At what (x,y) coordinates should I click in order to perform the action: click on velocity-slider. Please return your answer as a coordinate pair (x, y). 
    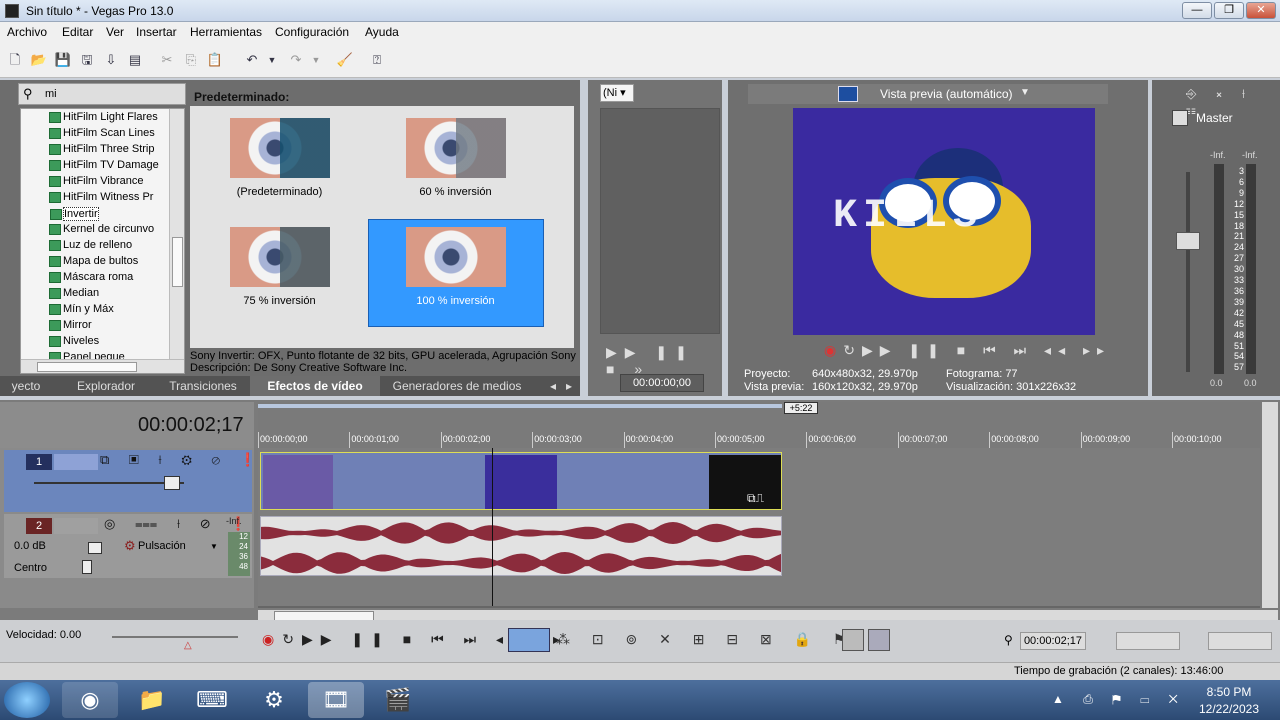
    Looking at the image, I should click on (175, 637).